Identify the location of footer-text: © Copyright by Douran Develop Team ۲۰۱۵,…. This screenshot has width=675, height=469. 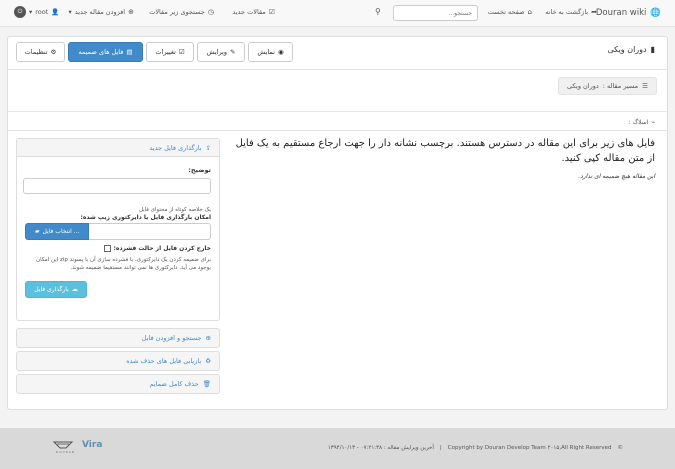
(475, 448).